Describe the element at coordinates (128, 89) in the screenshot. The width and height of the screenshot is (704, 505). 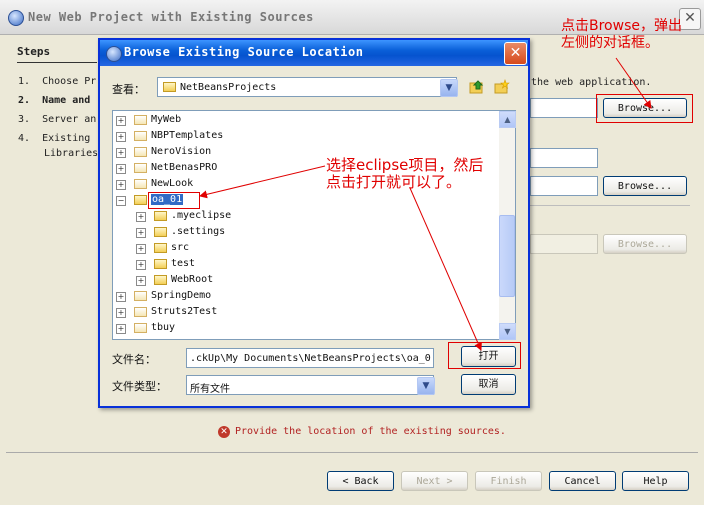
I see `look-in-label: 查看：` at that location.